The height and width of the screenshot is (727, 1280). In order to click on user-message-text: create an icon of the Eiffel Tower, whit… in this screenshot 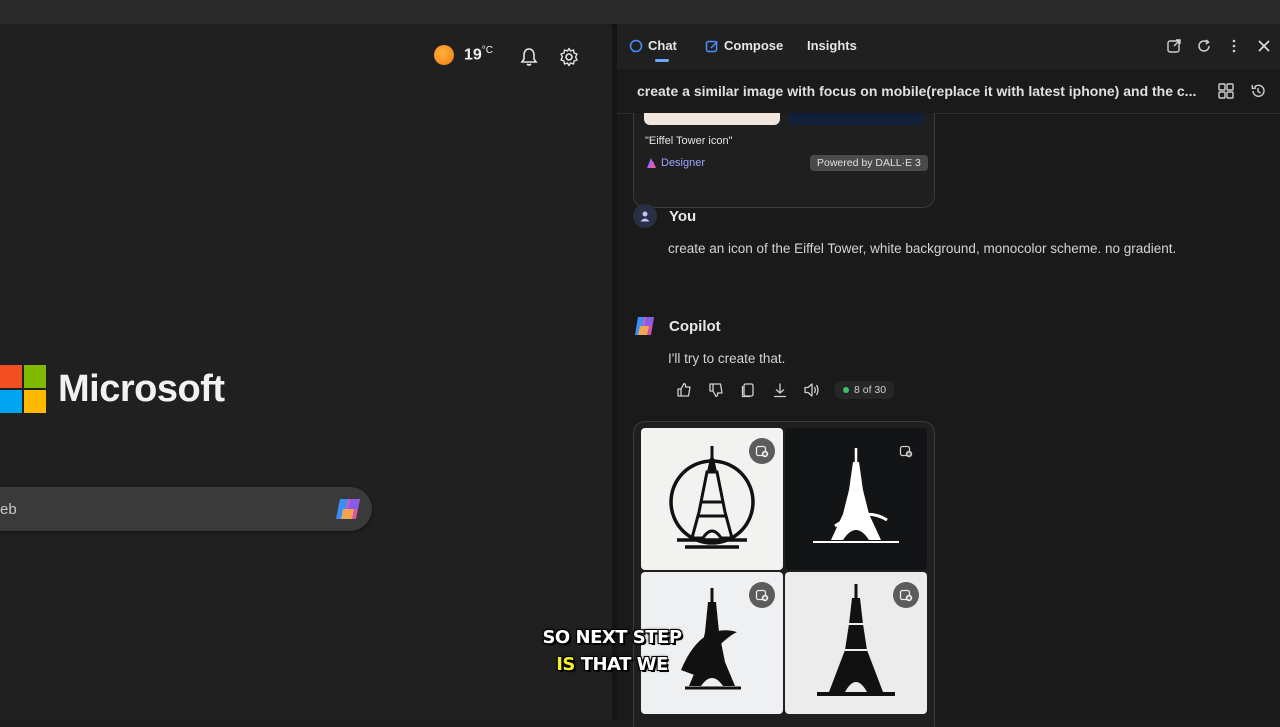, I will do `click(922, 248)`.